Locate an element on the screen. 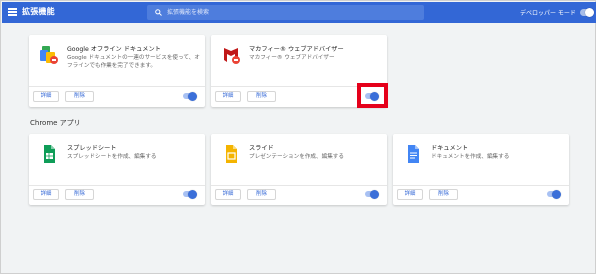 This screenshot has height=274, width=596. extension-description: マカフィー® ウェブアドバイザー is located at coordinates (292, 58).